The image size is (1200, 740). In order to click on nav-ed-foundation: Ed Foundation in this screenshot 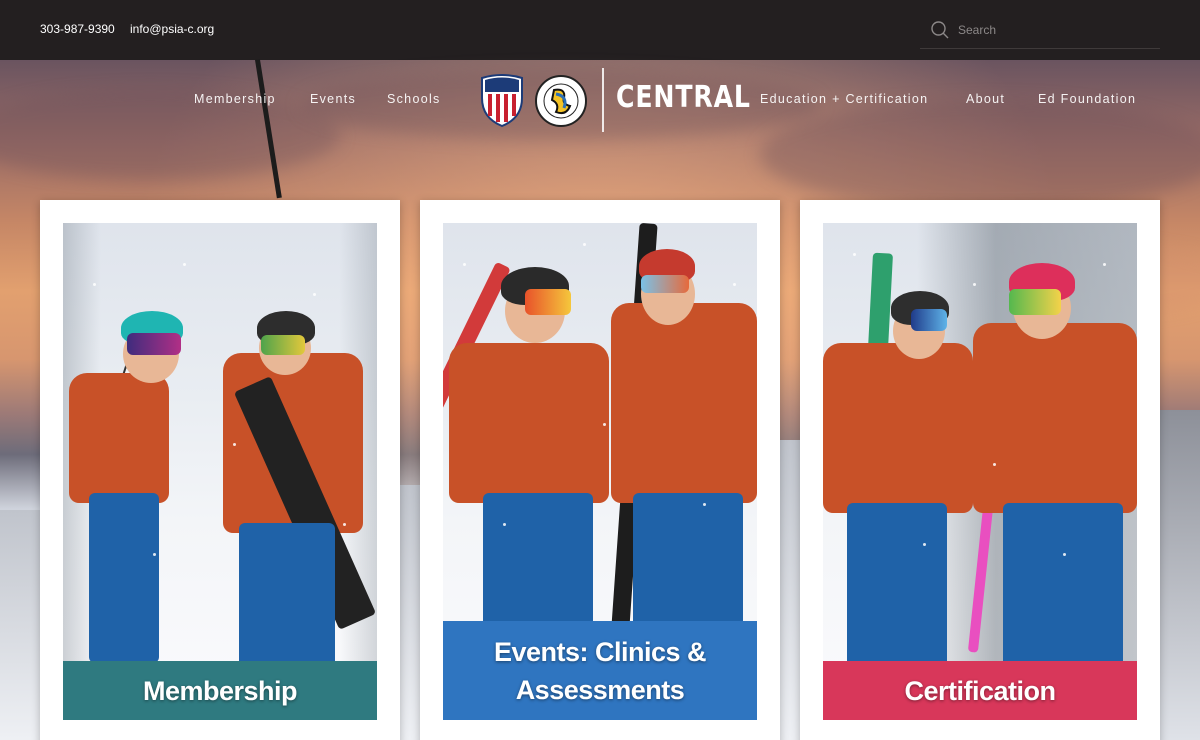, I will do `click(1087, 99)`.